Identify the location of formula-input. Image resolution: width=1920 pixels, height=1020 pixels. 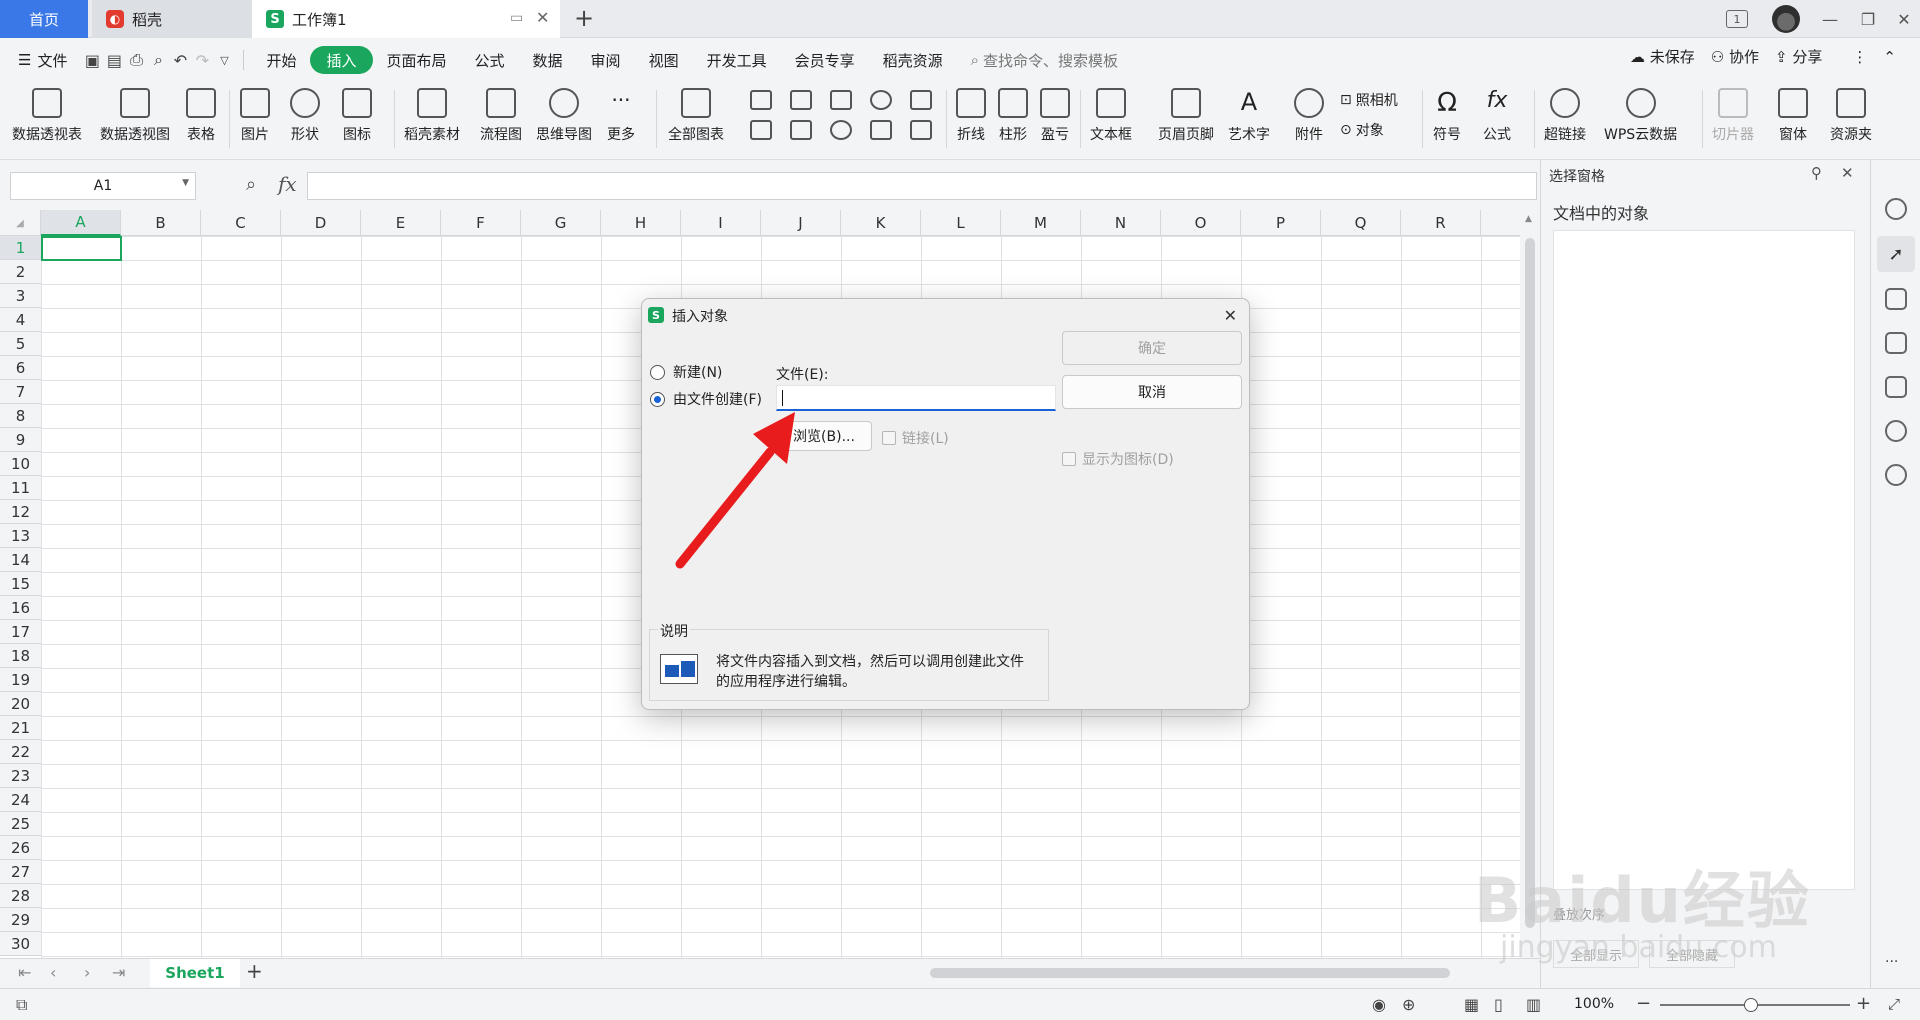
(922, 186).